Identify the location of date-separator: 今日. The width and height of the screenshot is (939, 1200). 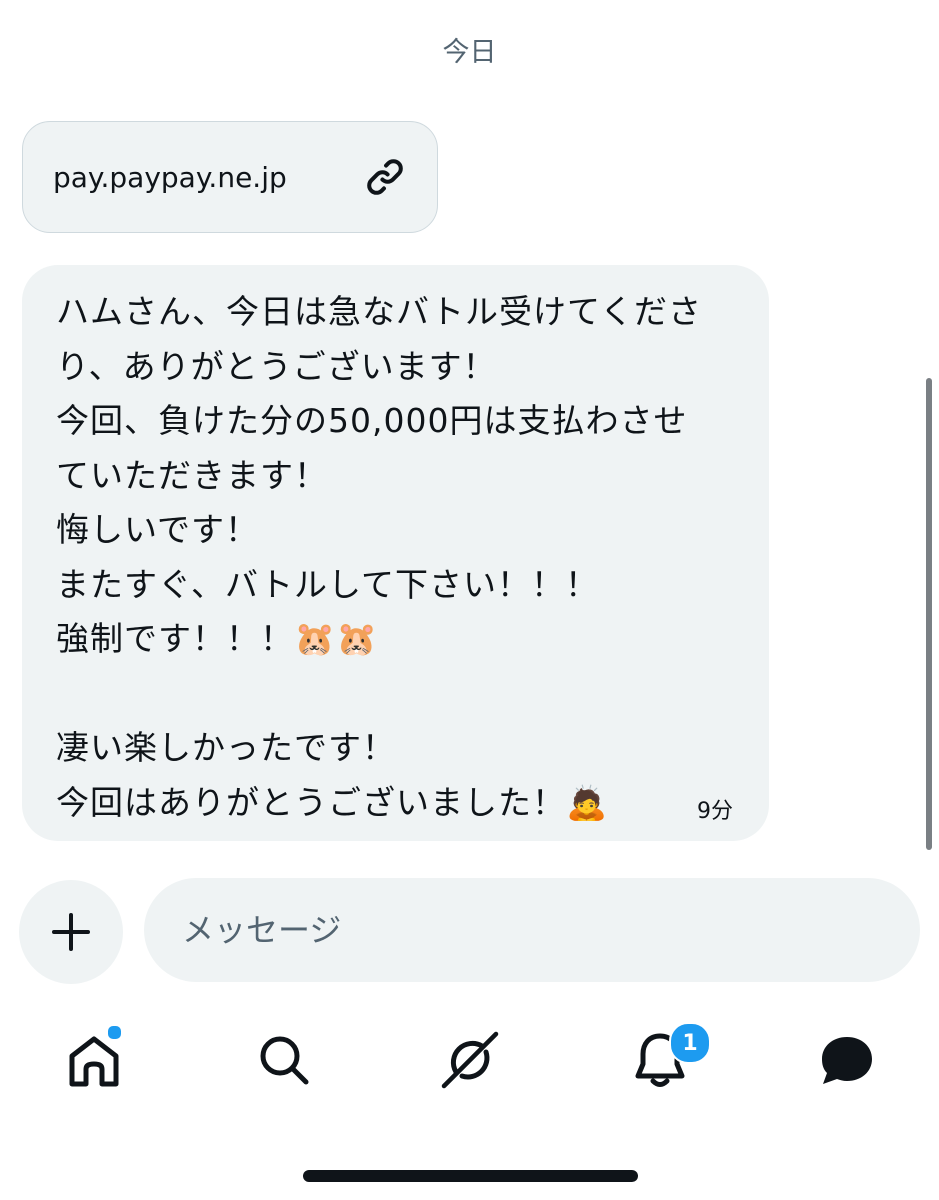
(469, 52).